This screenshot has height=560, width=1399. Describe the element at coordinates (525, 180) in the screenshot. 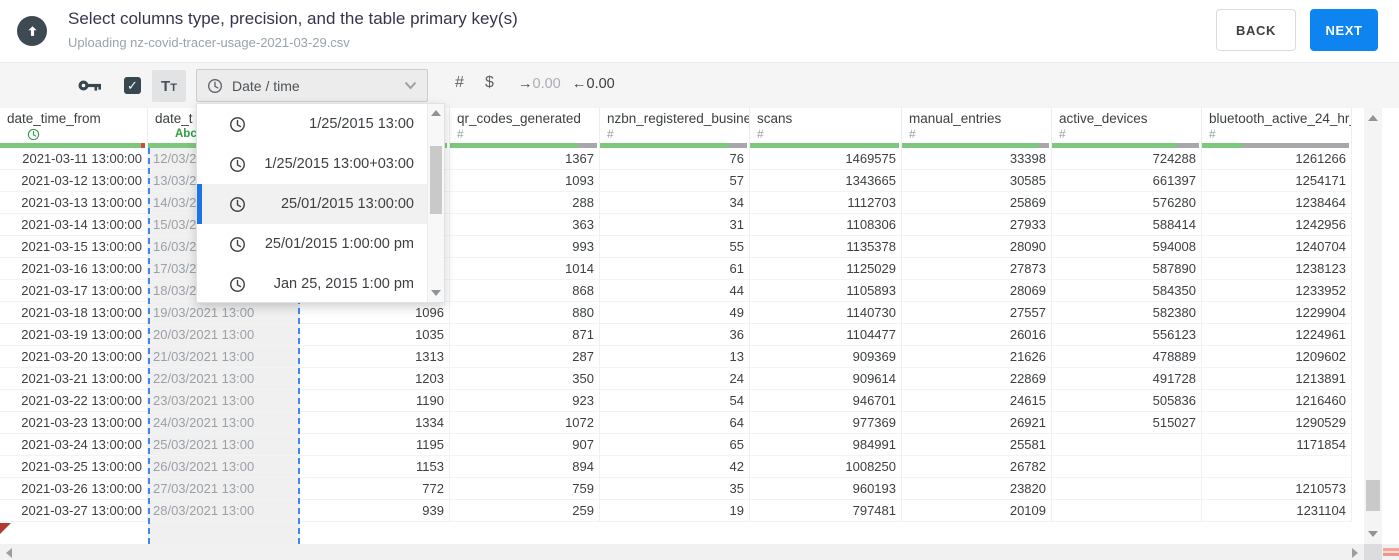

I see `table-cell: 1093` at that location.